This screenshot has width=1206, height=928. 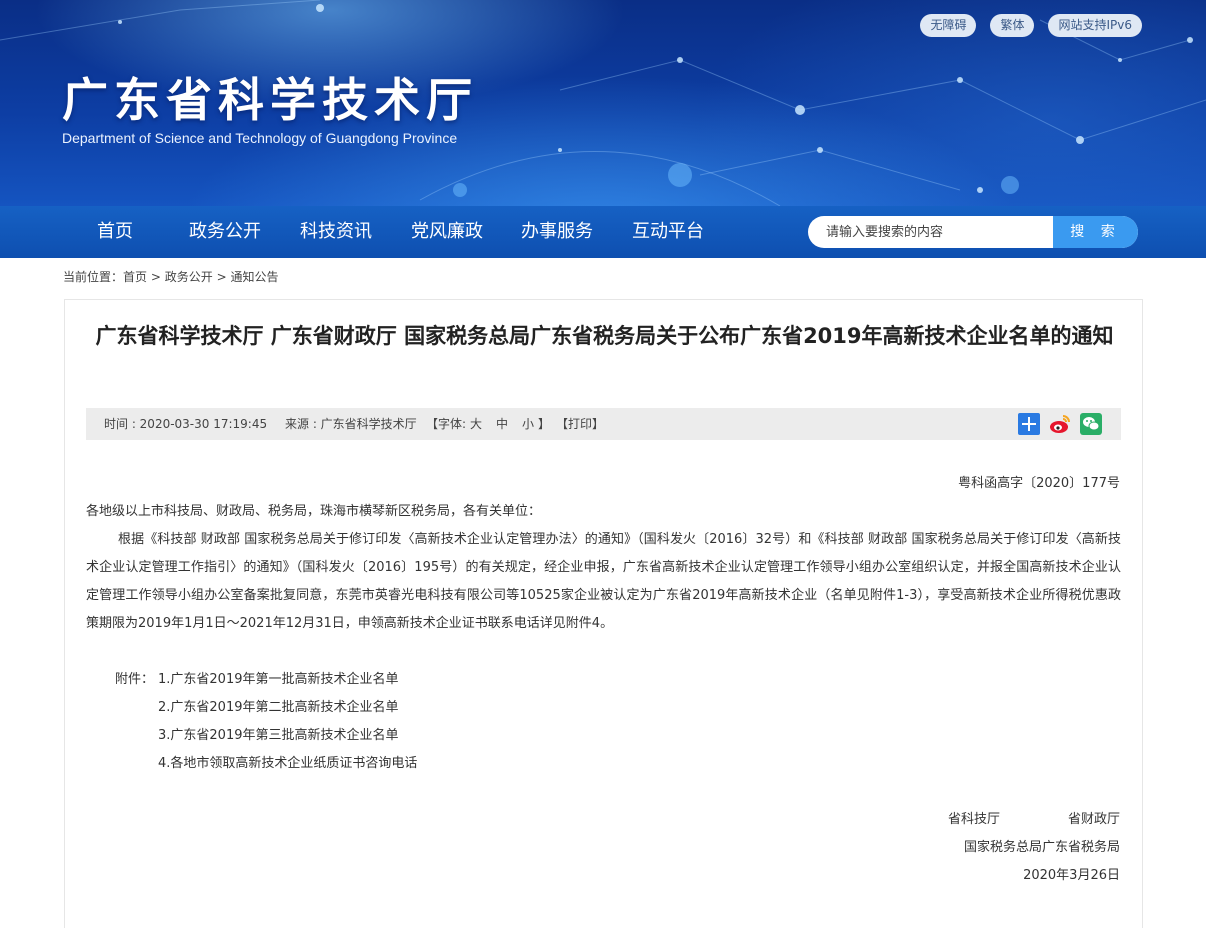 What do you see at coordinates (1041, 847) in the screenshot?
I see `signature-tax-bureau: 国家税务总局广东省税务局` at bounding box center [1041, 847].